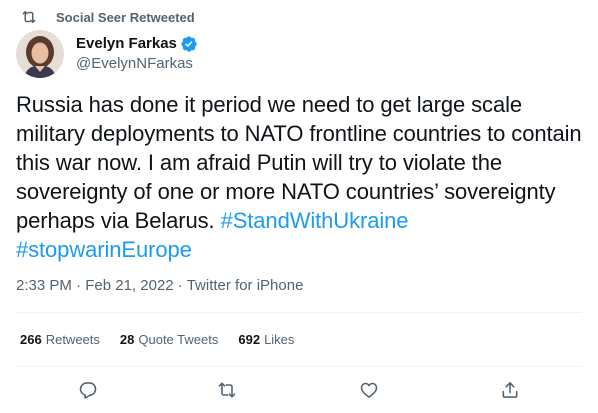 The image size is (598, 413). What do you see at coordinates (369, 390) in the screenshot?
I see `like-icon` at bounding box center [369, 390].